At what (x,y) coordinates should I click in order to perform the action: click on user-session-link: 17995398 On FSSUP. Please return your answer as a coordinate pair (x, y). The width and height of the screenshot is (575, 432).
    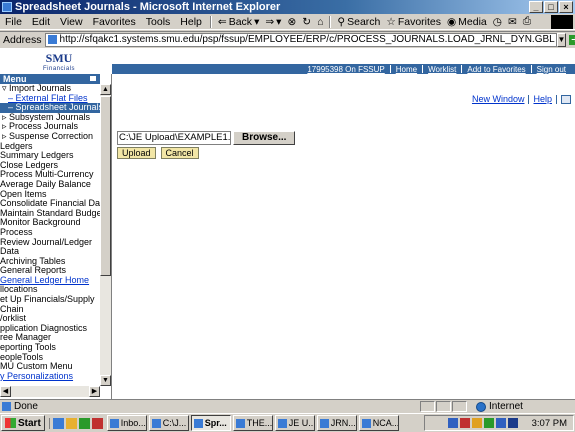
    Looking at the image, I should click on (345, 69).